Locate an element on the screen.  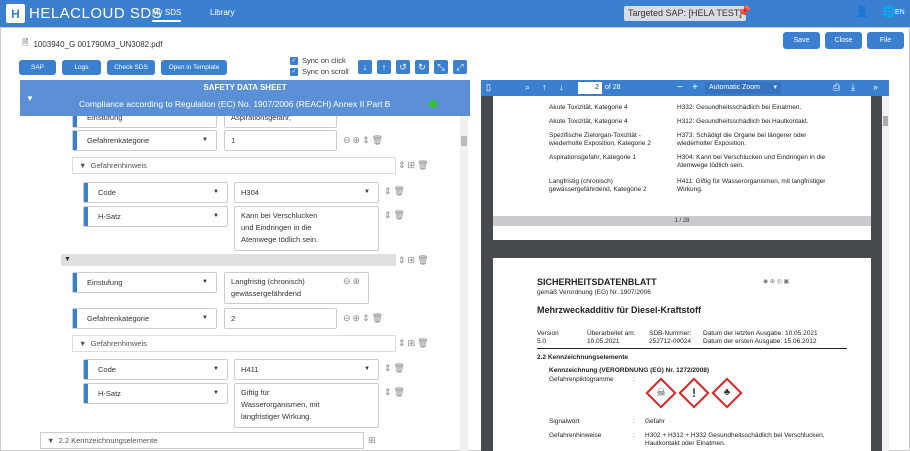
sap-button: SAP is located at coordinates (37, 67).